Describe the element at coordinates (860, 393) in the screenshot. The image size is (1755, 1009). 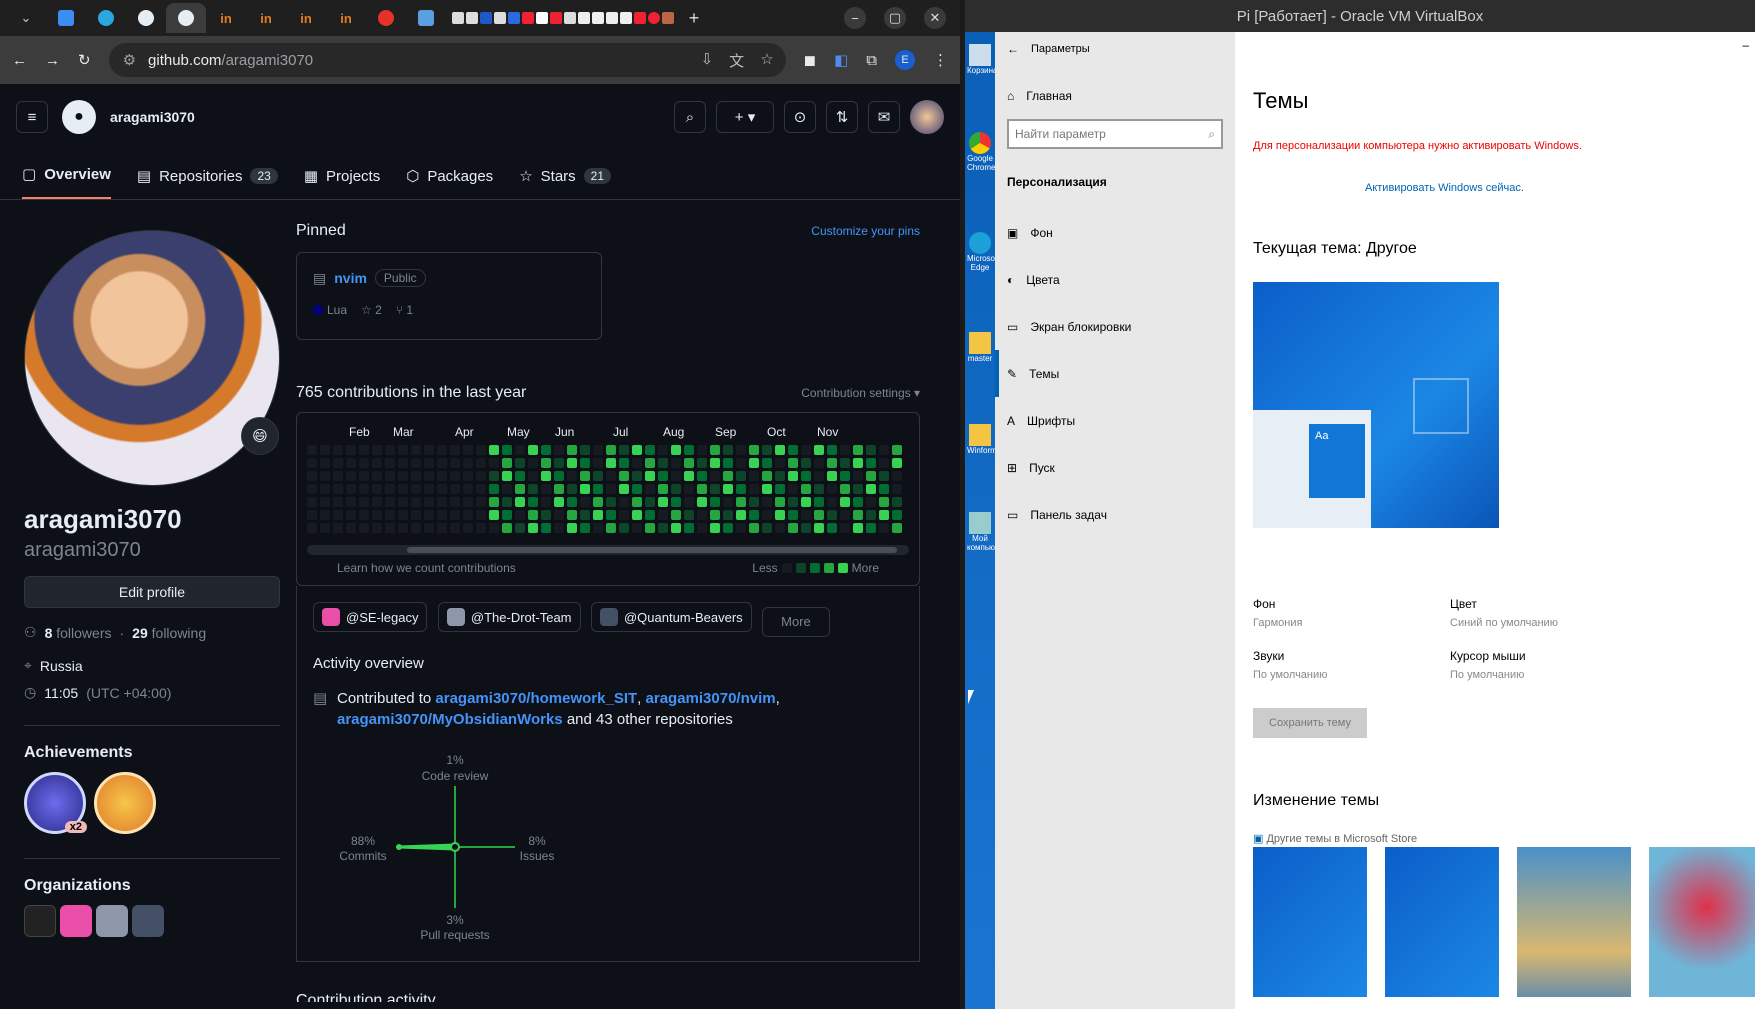
I see `contrib-settings-dropdown: Contribution settings ▾` at that location.